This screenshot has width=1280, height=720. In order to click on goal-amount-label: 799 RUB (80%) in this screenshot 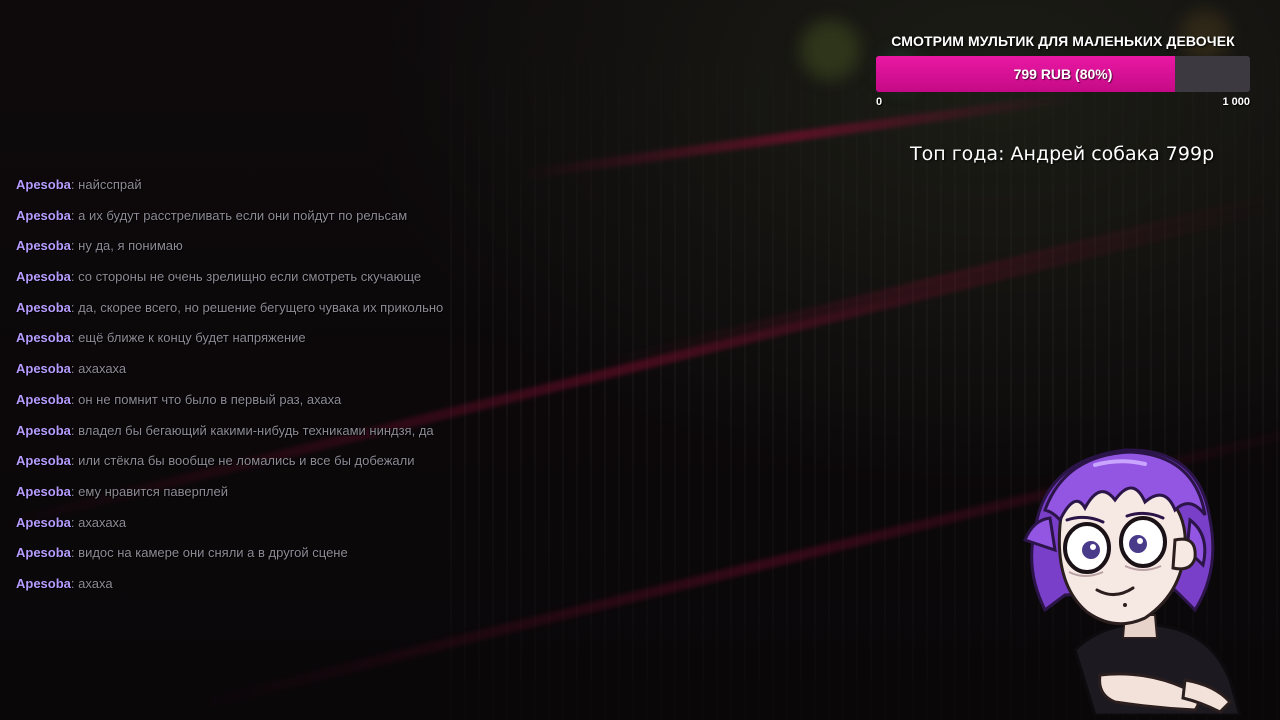, I will do `click(1063, 74)`.